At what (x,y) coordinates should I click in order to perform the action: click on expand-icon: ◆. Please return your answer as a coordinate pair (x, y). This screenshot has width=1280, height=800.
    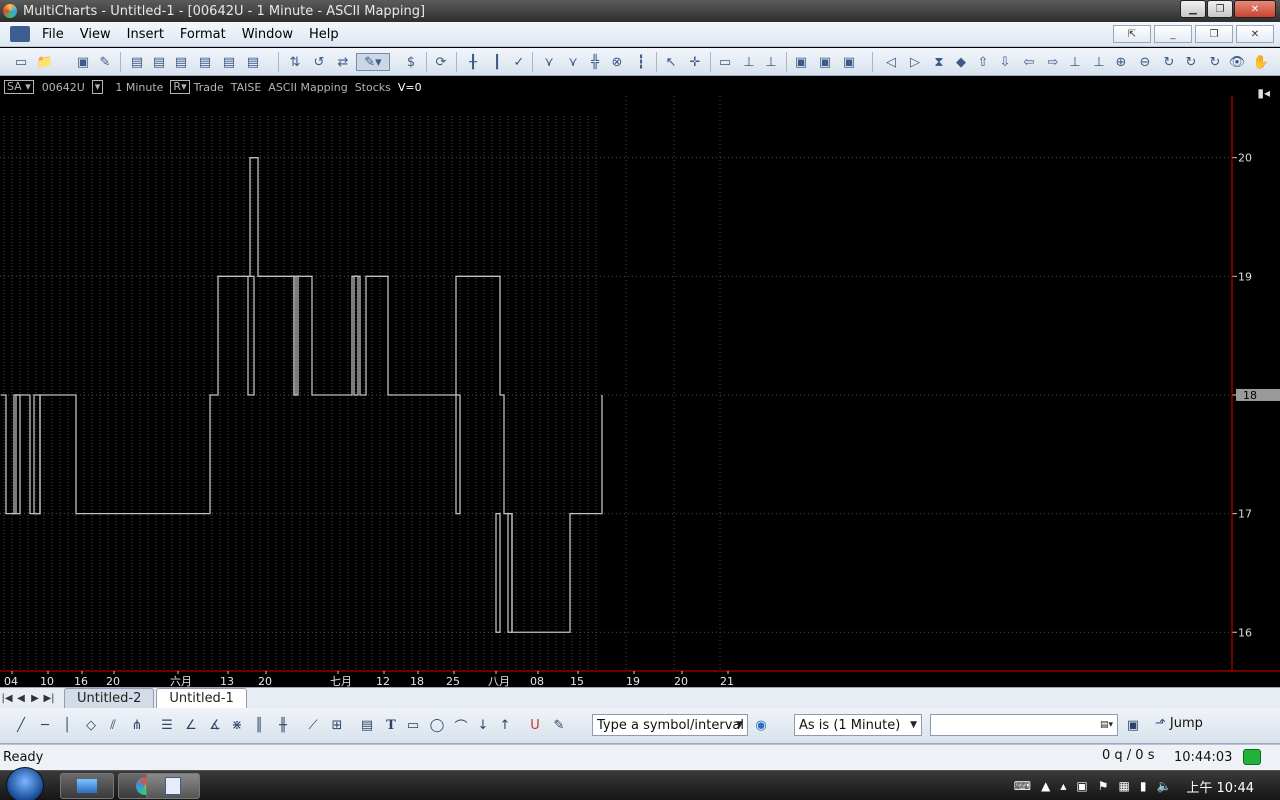
    Looking at the image, I should click on (961, 62).